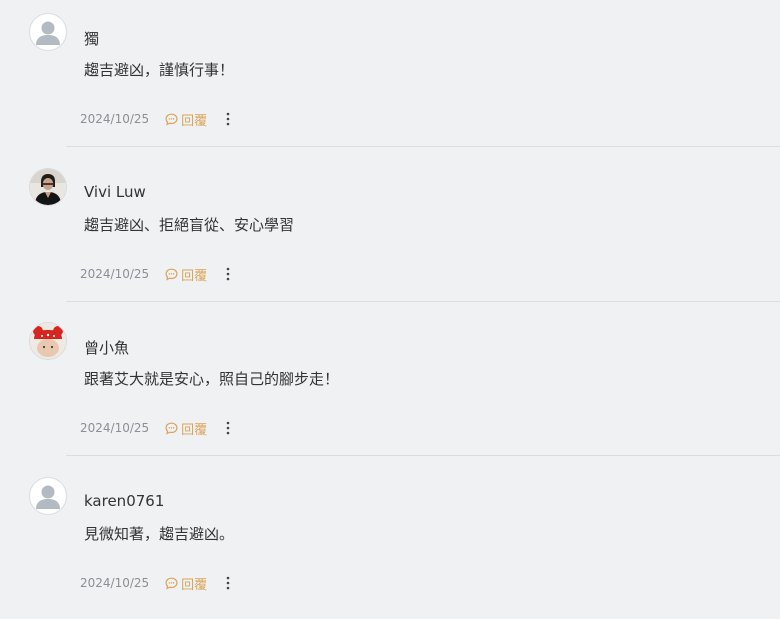  I want to click on profile-photo-red-hat, so click(48, 341).